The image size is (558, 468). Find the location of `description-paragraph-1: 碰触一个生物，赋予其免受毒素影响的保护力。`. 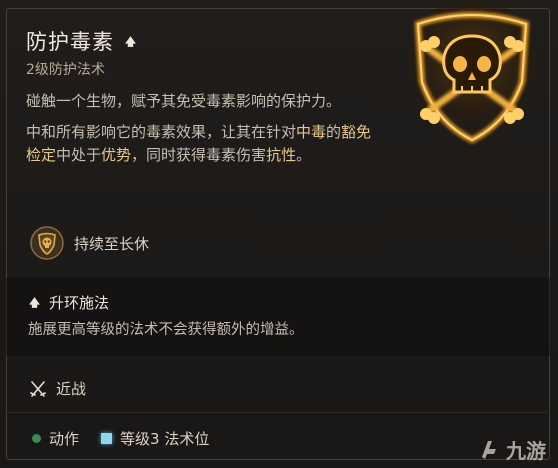

description-paragraph-1: 碰触一个生物，赋予其免受毒素影响的保护力。 is located at coordinates (184, 101).